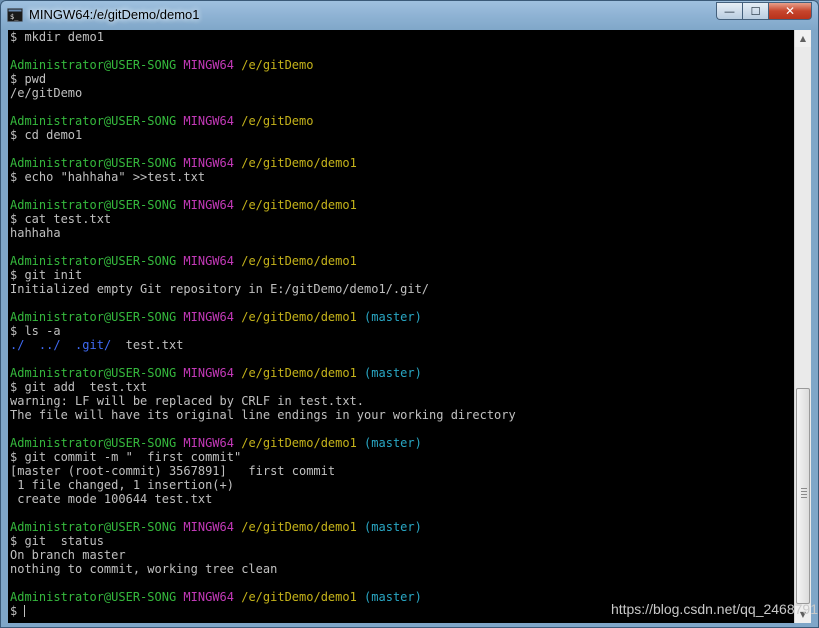 Image resolution: width=819 pixels, height=628 pixels. What do you see at coordinates (68, 555) in the screenshot?
I see `terminal-text-segment: On branch master` at bounding box center [68, 555].